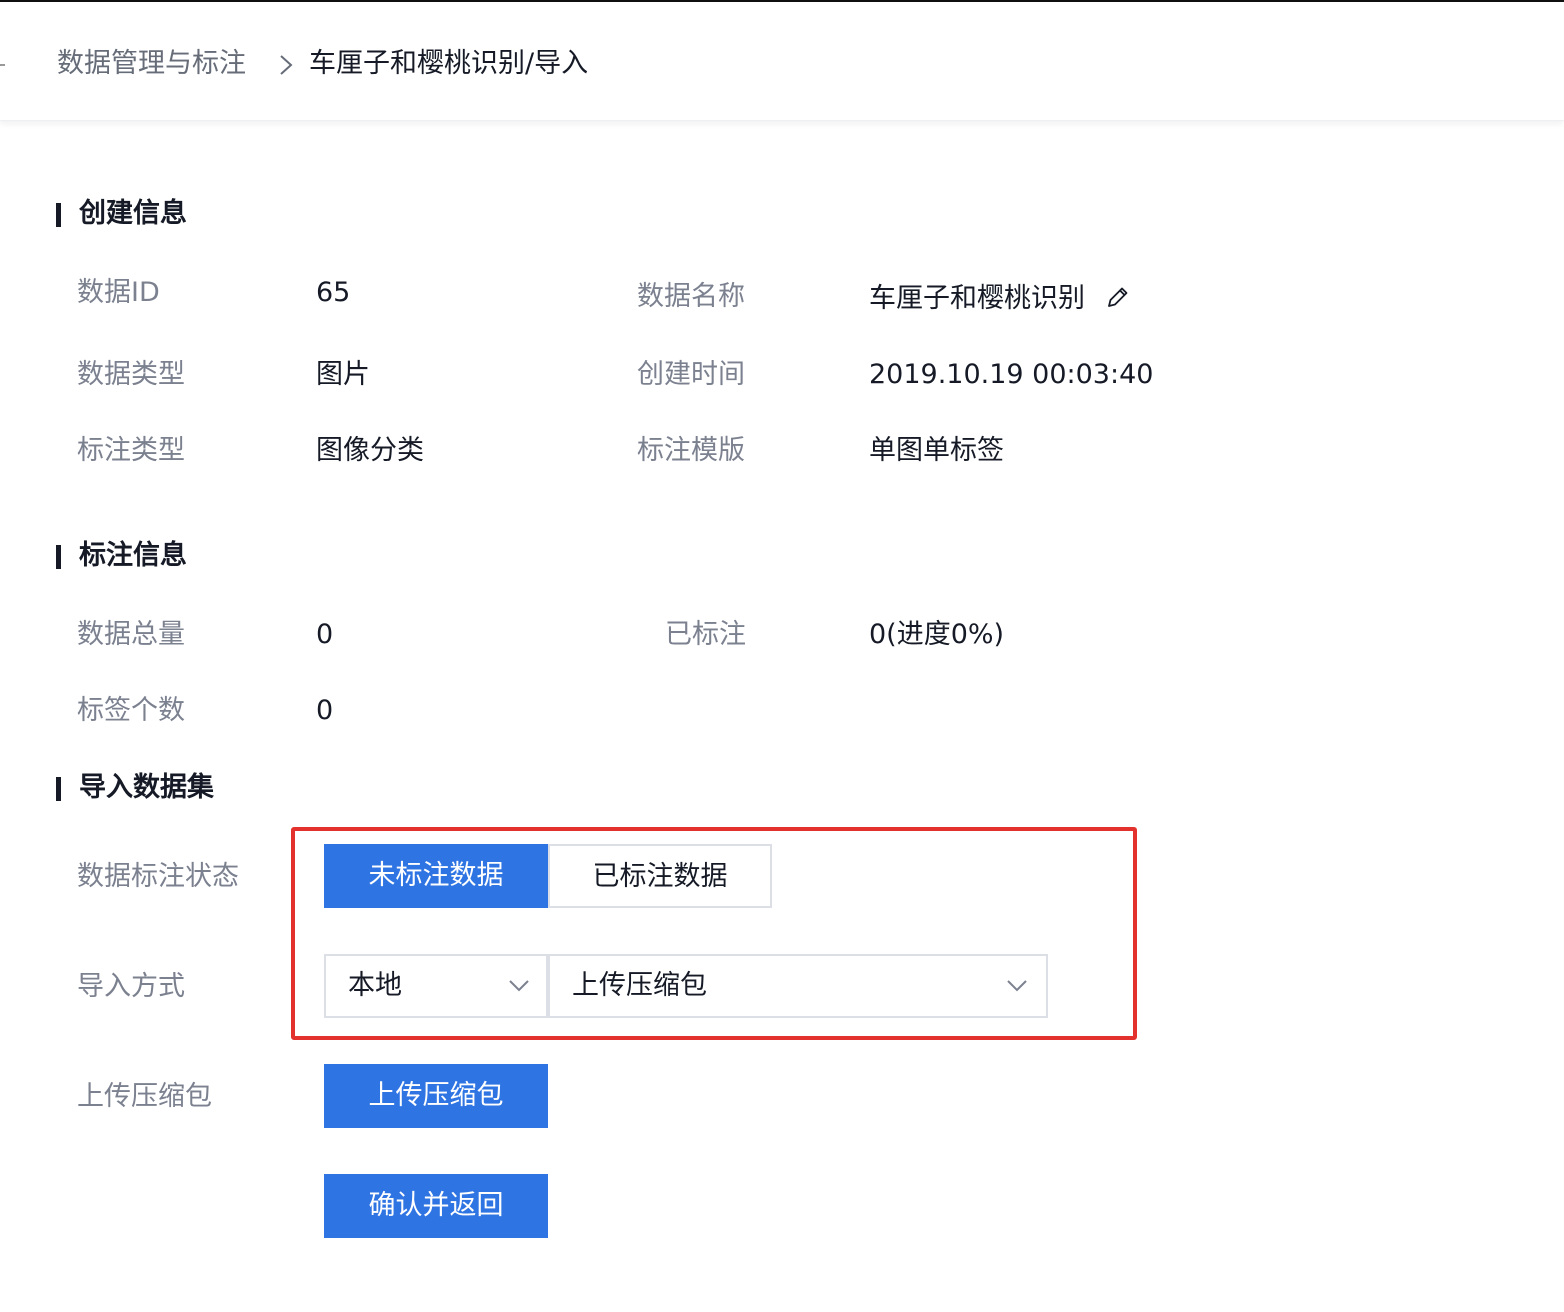 This screenshot has width=1564, height=1312. Describe the element at coordinates (131, 986) in the screenshot. I see `import-method-label: 导入方式` at that location.